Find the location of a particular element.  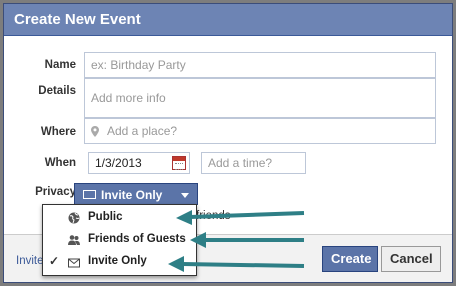

name-placeholder: ex: Birthday Party is located at coordinates (138, 65).